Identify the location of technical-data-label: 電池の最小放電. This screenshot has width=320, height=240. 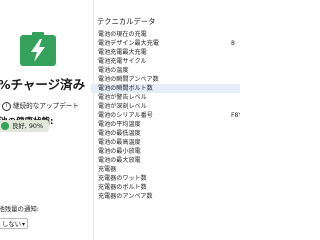
(119, 151).